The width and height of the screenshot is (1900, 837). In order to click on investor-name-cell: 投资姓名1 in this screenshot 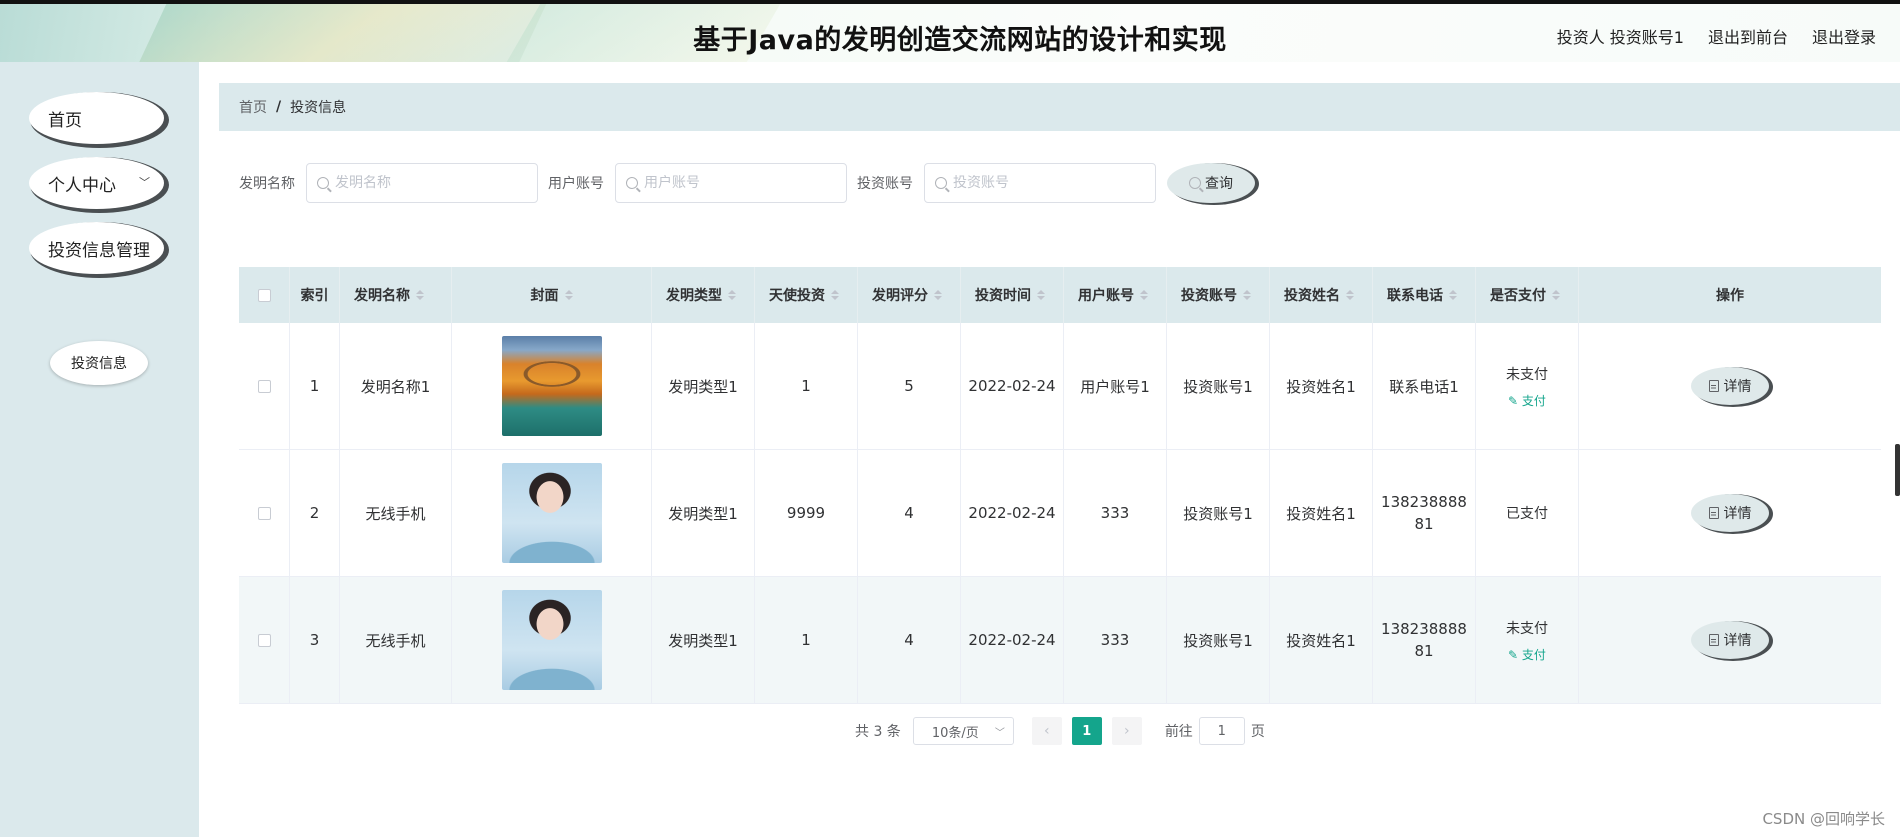, I will do `click(1321, 386)`.